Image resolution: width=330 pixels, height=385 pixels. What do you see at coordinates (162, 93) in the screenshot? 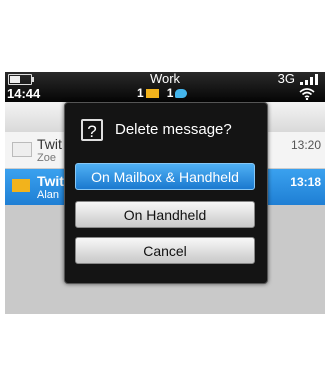
I see `notification-indicators: 1 1` at bounding box center [162, 93].